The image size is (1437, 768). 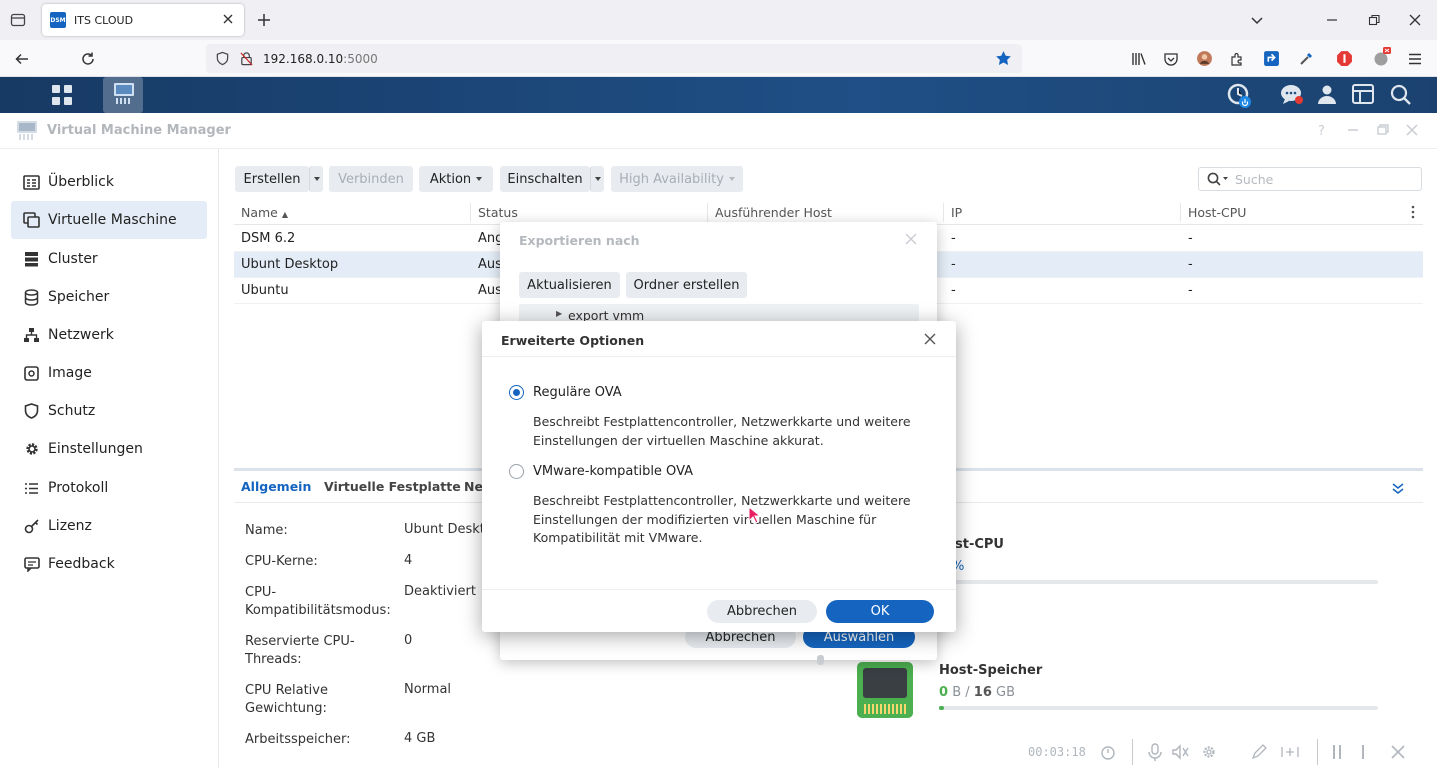 I want to click on power-on-button: Einschalten, so click(x=545, y=179).